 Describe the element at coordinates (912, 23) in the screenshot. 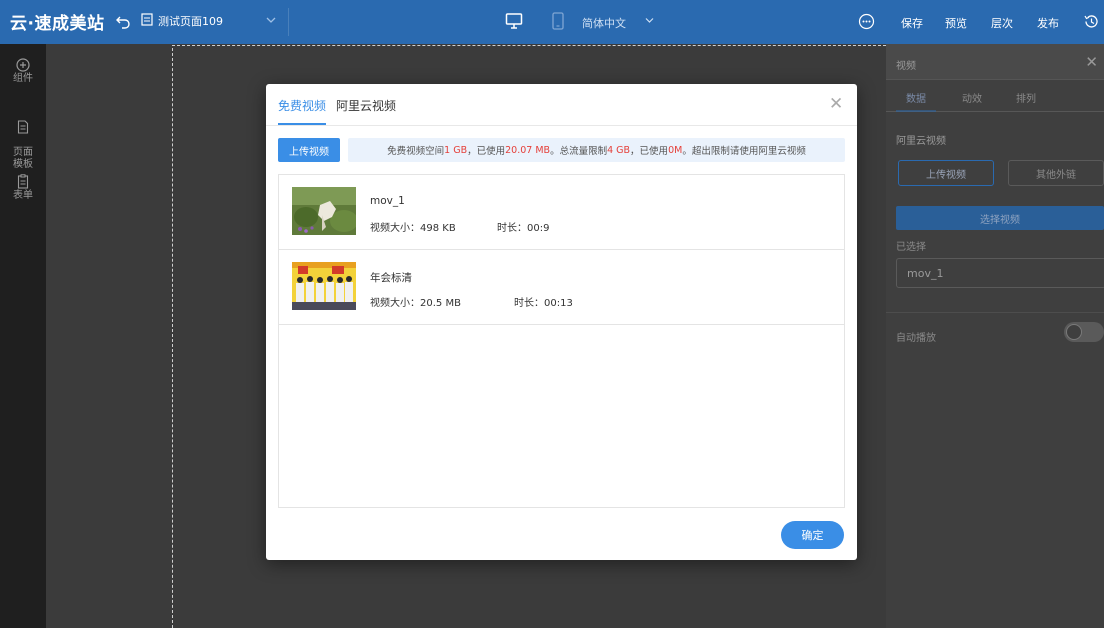

I see `save-button: 保存` at that location.